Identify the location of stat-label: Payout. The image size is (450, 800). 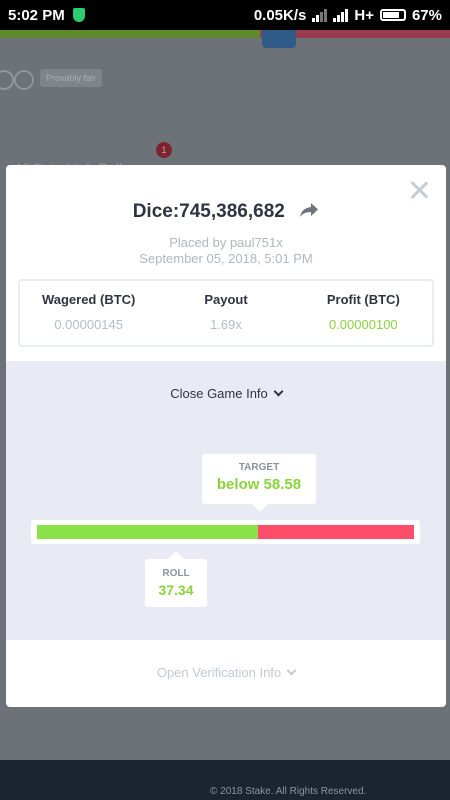
(226, 299).